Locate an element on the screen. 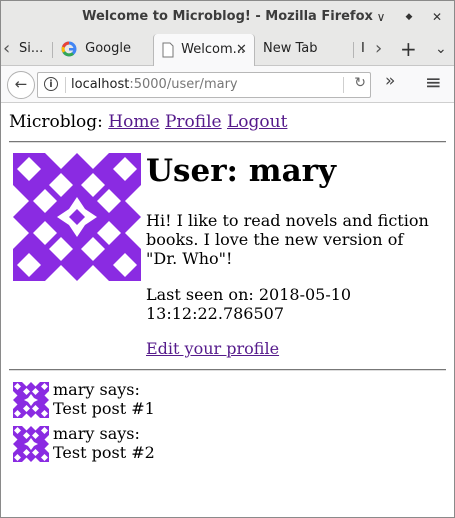 This screenshot has width=455, height=518. tab-scroll-left-icon: ‹ is located at coordinates (10, 49).